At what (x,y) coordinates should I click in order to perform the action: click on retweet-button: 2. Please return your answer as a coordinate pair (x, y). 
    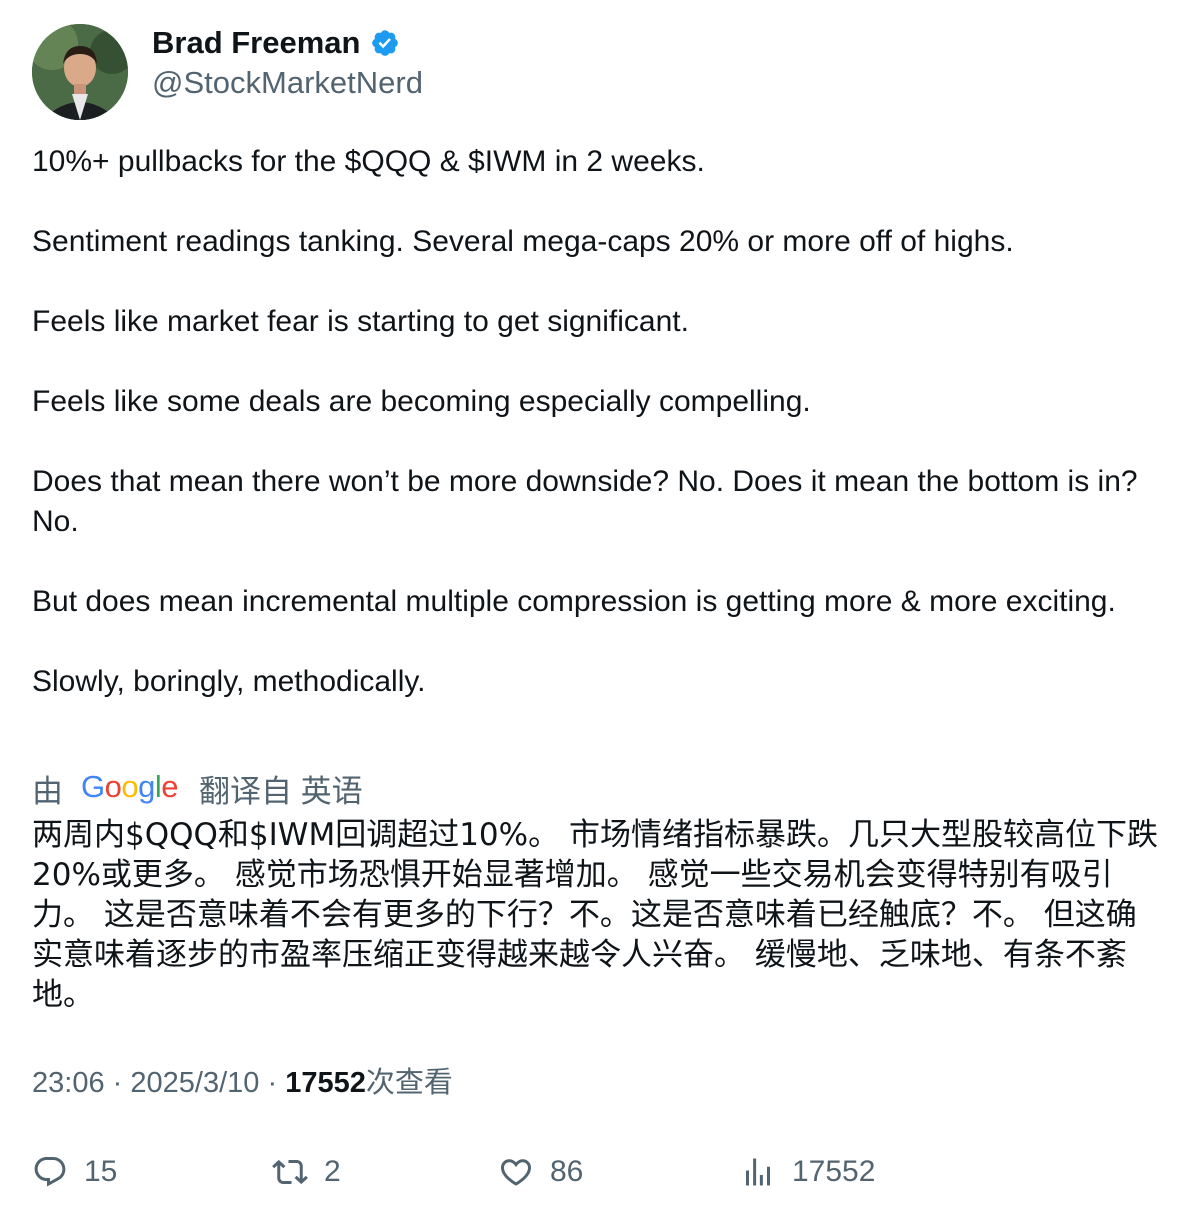
    Looking at the image, I should click on (306, 1172).